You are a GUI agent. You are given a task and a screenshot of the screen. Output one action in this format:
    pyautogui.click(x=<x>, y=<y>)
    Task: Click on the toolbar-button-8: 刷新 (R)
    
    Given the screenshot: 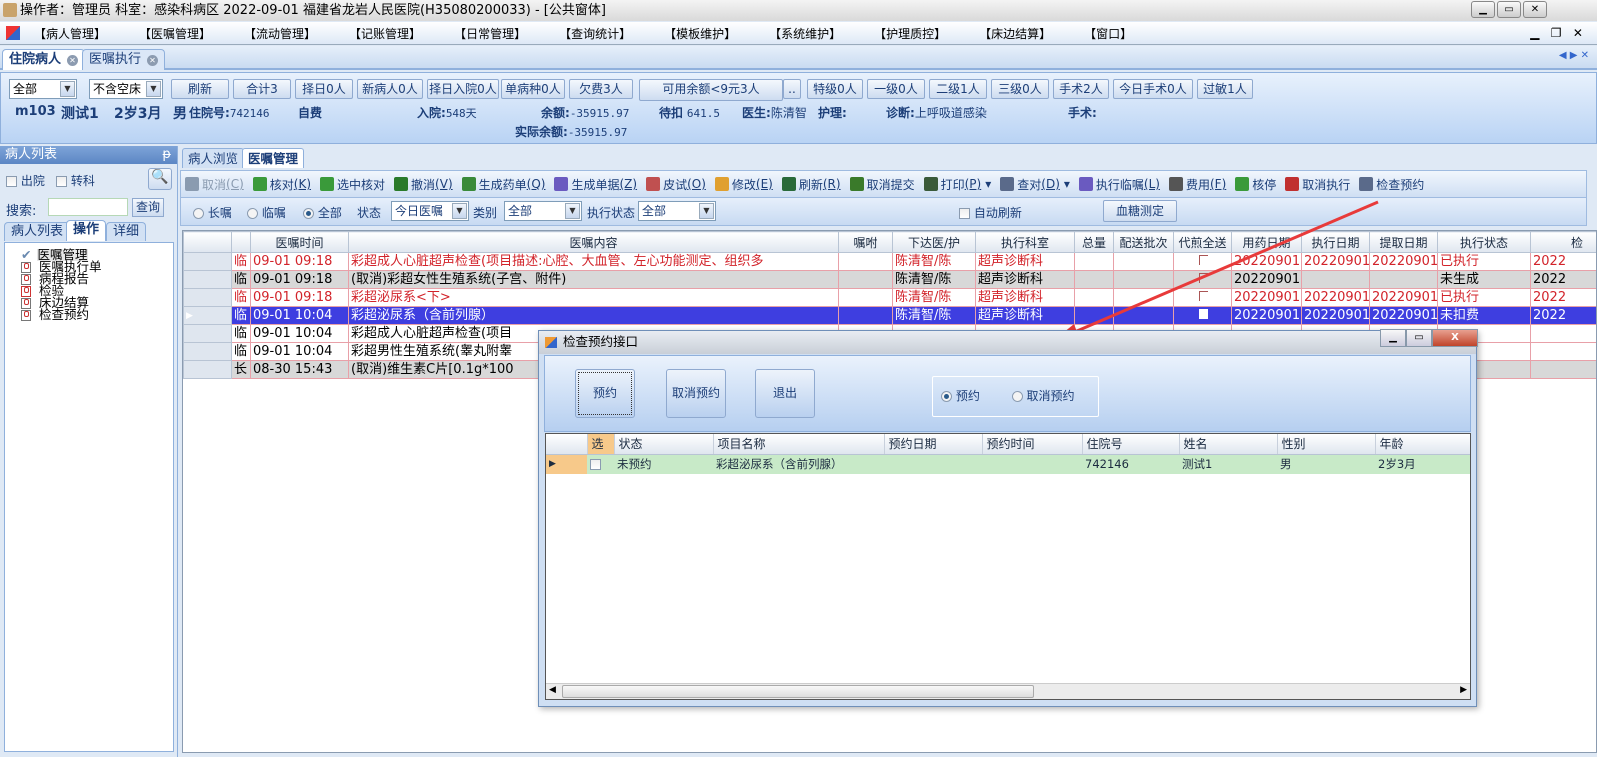 What is the action you would take?
    pyautogui.click(x=811, y=184)
    